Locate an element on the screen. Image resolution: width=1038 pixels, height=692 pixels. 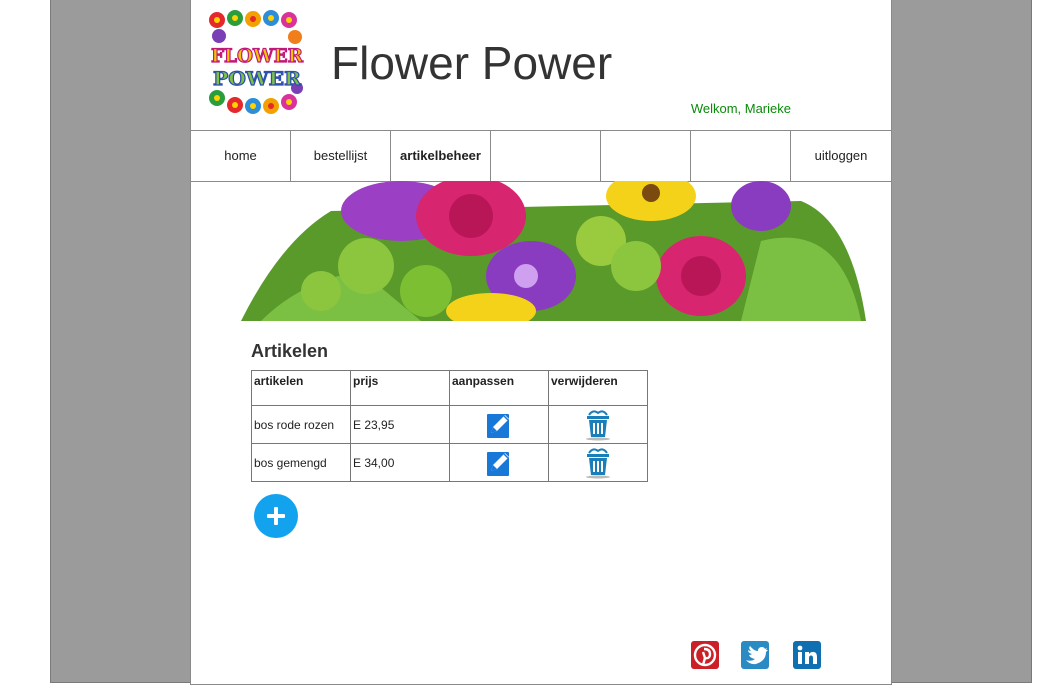
article-name: bos rode rozen is located at coordinates (301, 424).